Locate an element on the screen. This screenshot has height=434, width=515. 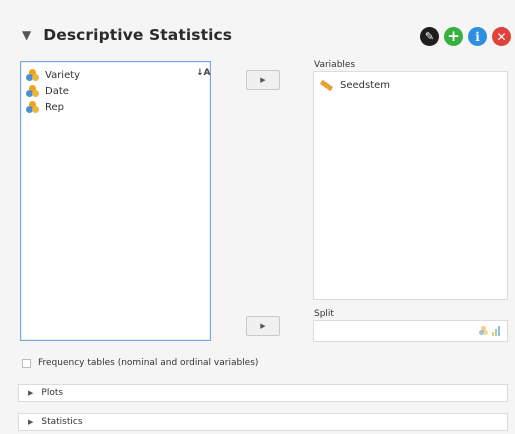
split-box is located at coordinates (410, 331).